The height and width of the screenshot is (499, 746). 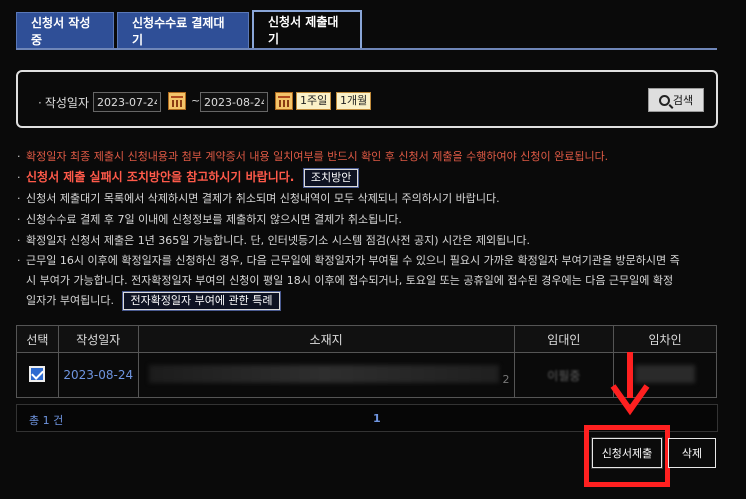 What do you see at coordinates (70, 300) in the screenshot?
I see `notice-text: 일자가 부여됩니다.` at bounding box center [70, 300].